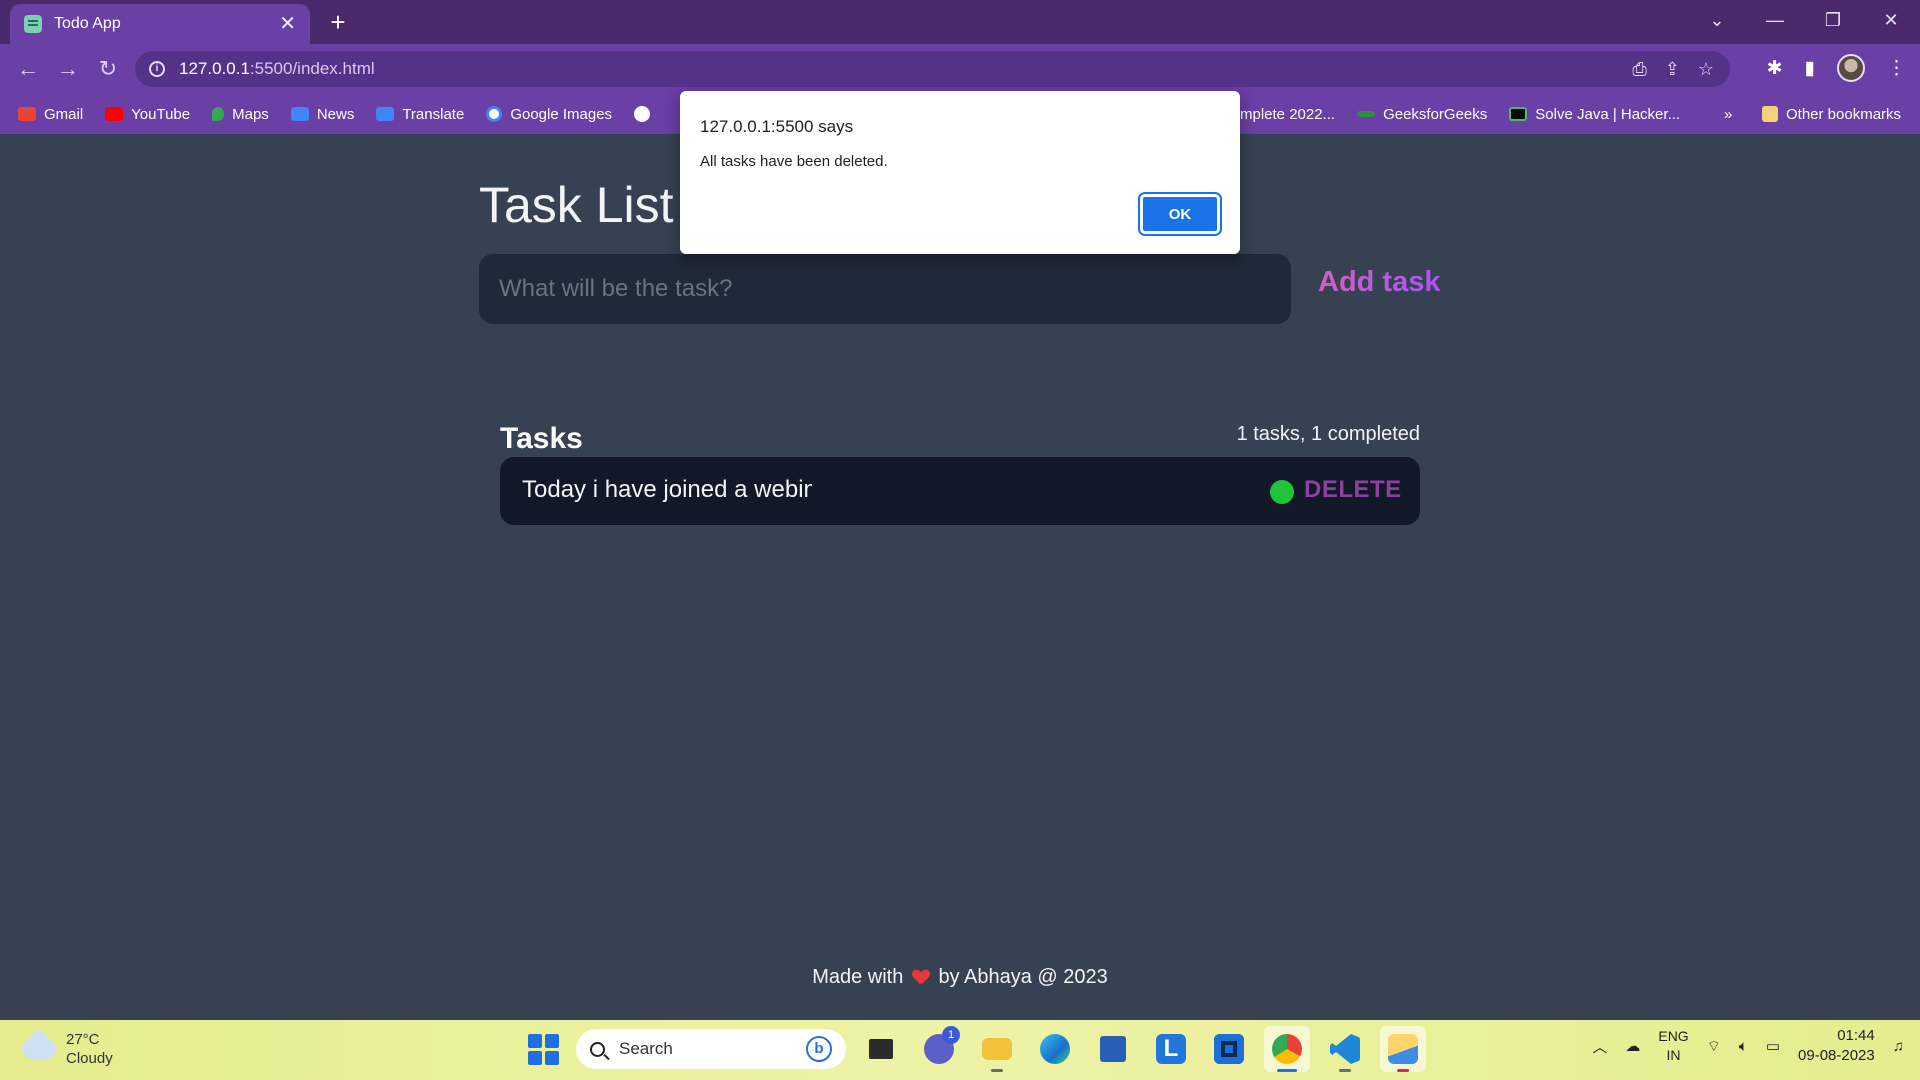 The width and height of the screenshot is (1920, 1080). I want to click on delete-task-button: DELETE, so click(1353, 490).